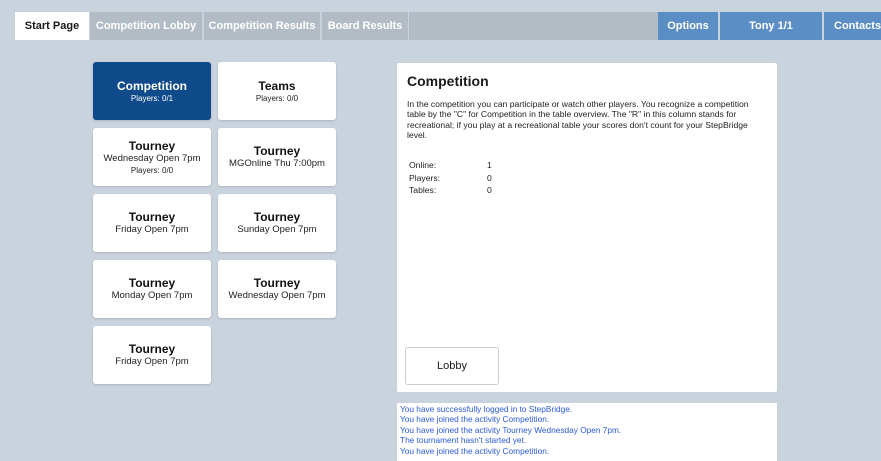 Image resolution: width=881 pixels, height=461 pixels. I want to click on card-subtitle: MGOnline Thu 7:00pm, so click(277, 163).